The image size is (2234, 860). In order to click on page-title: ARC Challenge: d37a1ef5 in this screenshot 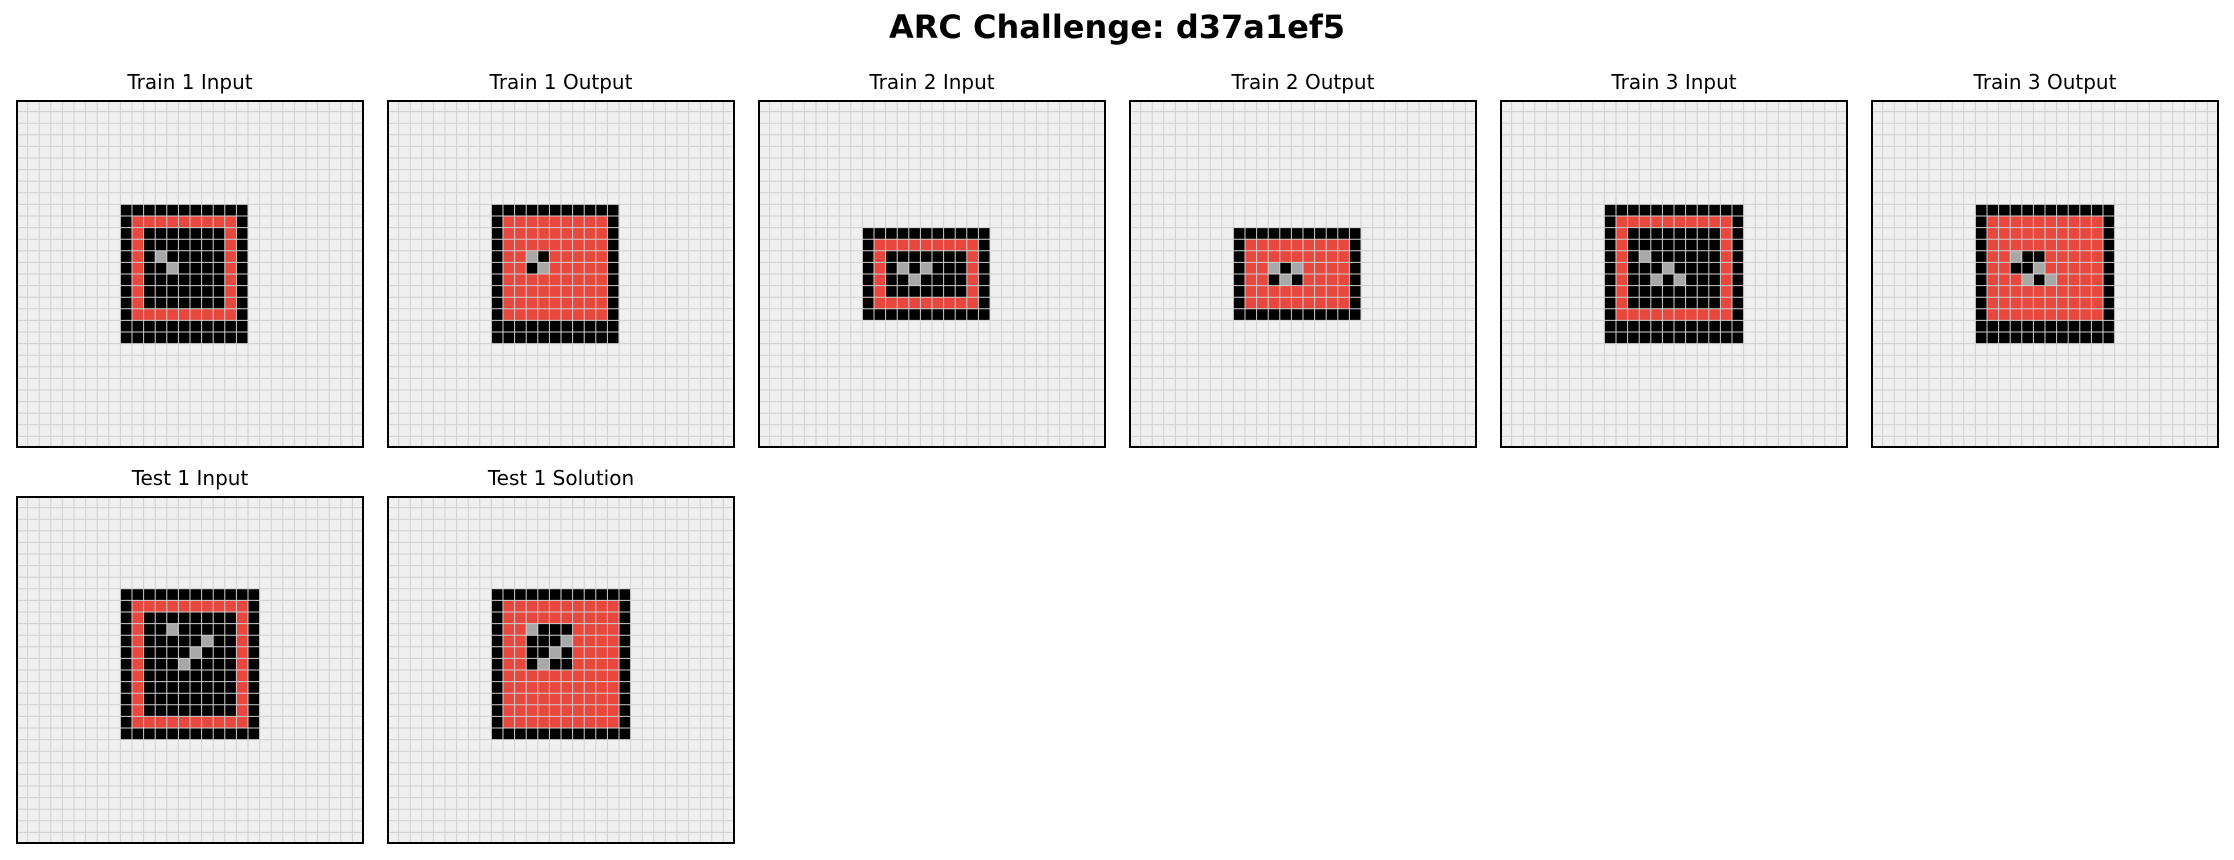, I will do `click(1117, 27)`.